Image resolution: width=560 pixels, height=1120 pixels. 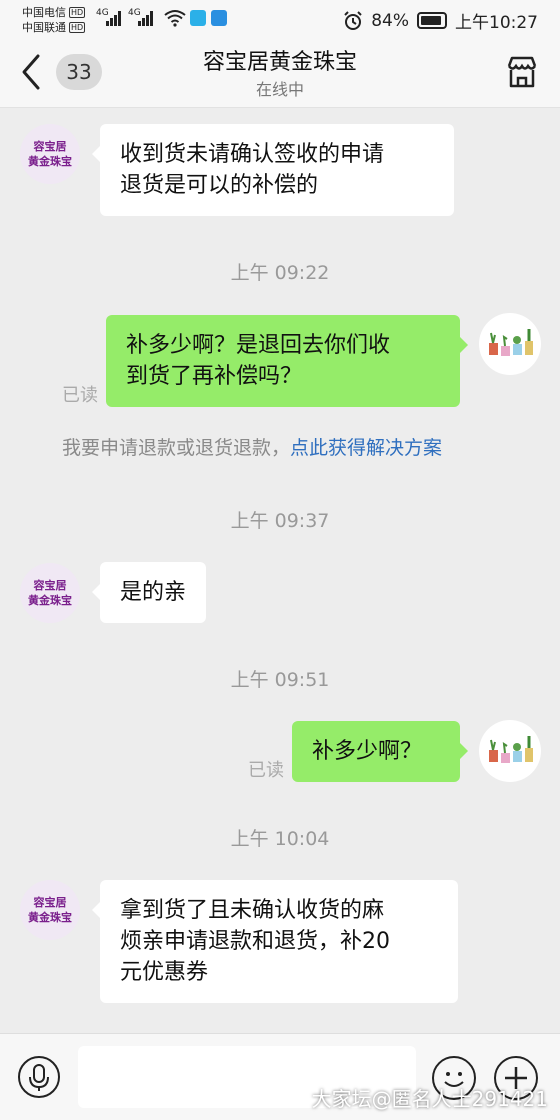 What do you see at coordinates (280, 839) in the screenshot?
I see `timestamp: 上午 10:04` at bounding box center [280, 839].